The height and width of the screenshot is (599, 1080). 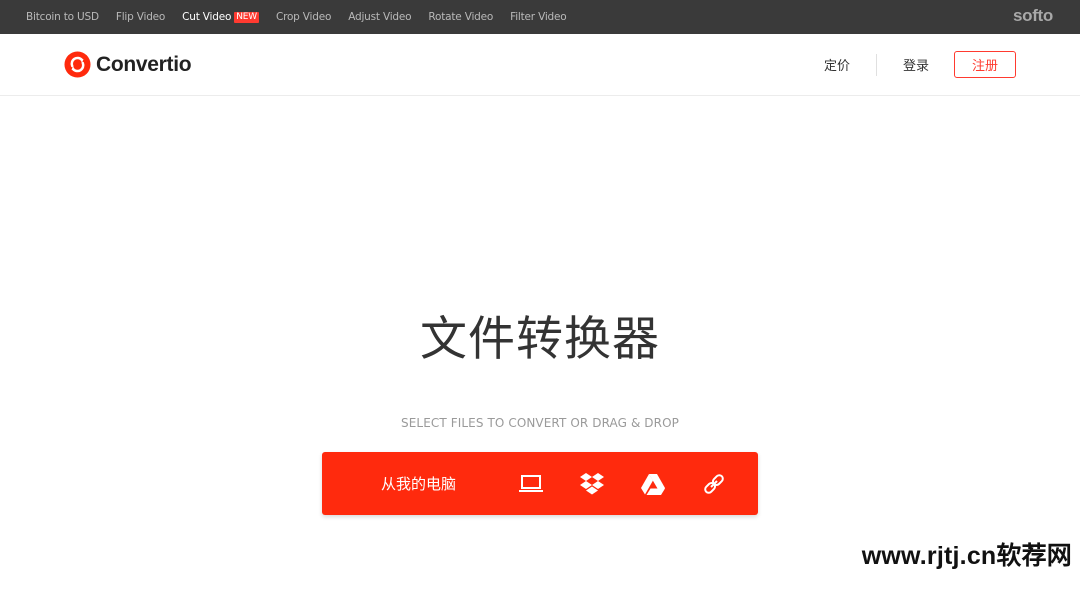 What do you see at coordinates (592, 484) in the screenshot?
I see `dropbox-icon` at bounding box center [592, 484].